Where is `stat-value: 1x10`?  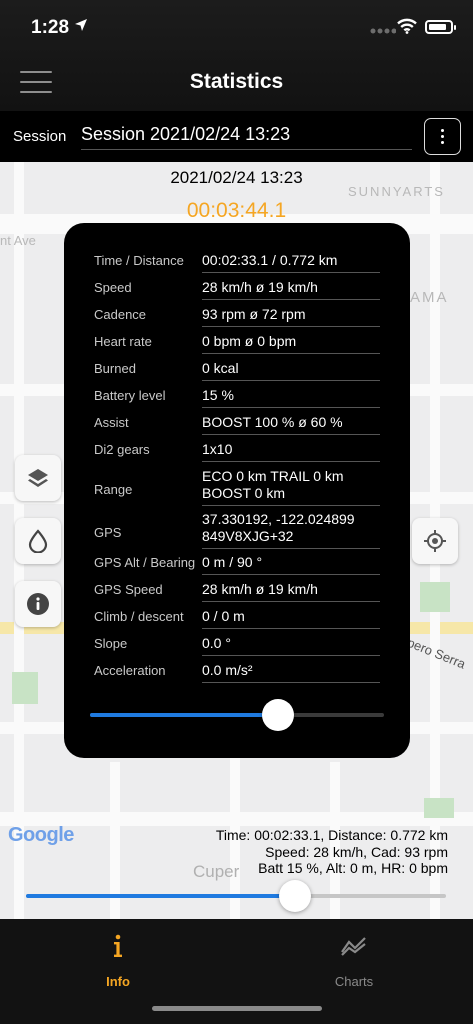
stat-value: 1x10 is located at coordinates (291, 451).